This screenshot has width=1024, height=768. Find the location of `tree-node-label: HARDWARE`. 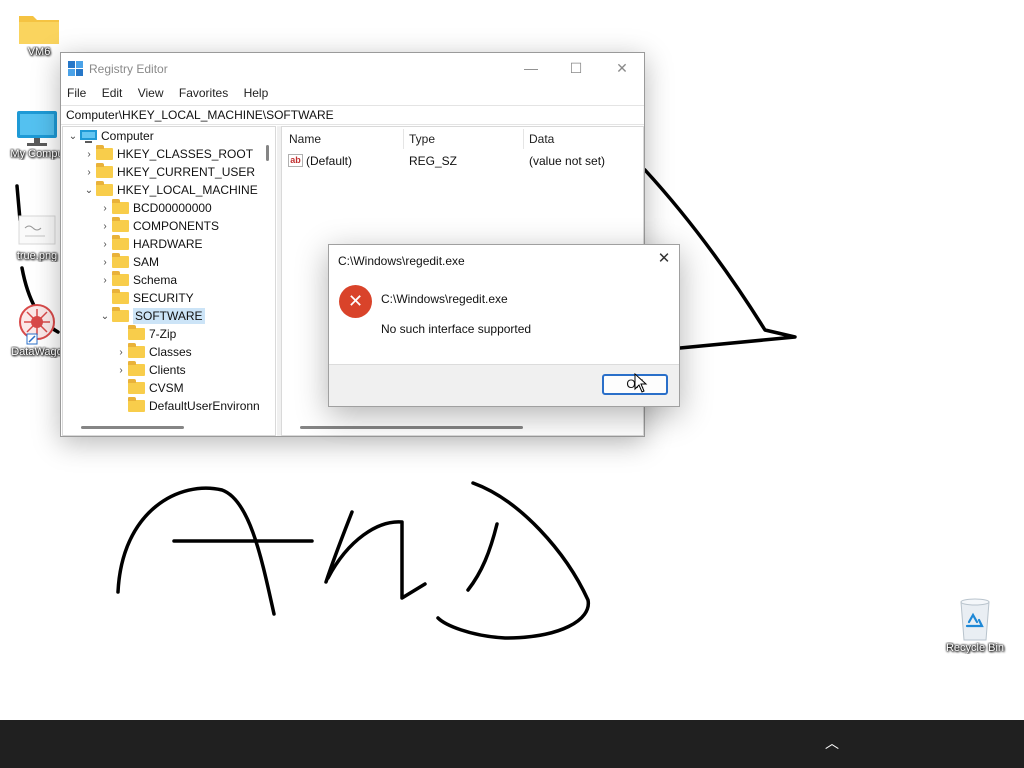

tree-node-label: HARDWARE is located at coordinates (168, 244).